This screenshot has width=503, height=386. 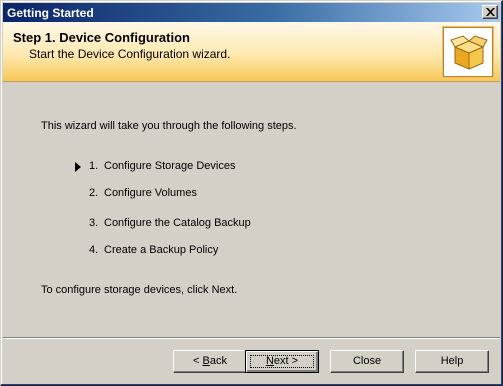 What do you see at coordinates (218, 361) in the screenshot?
I see `back-button-label-rest: ack` at bounding box center [218, 361].